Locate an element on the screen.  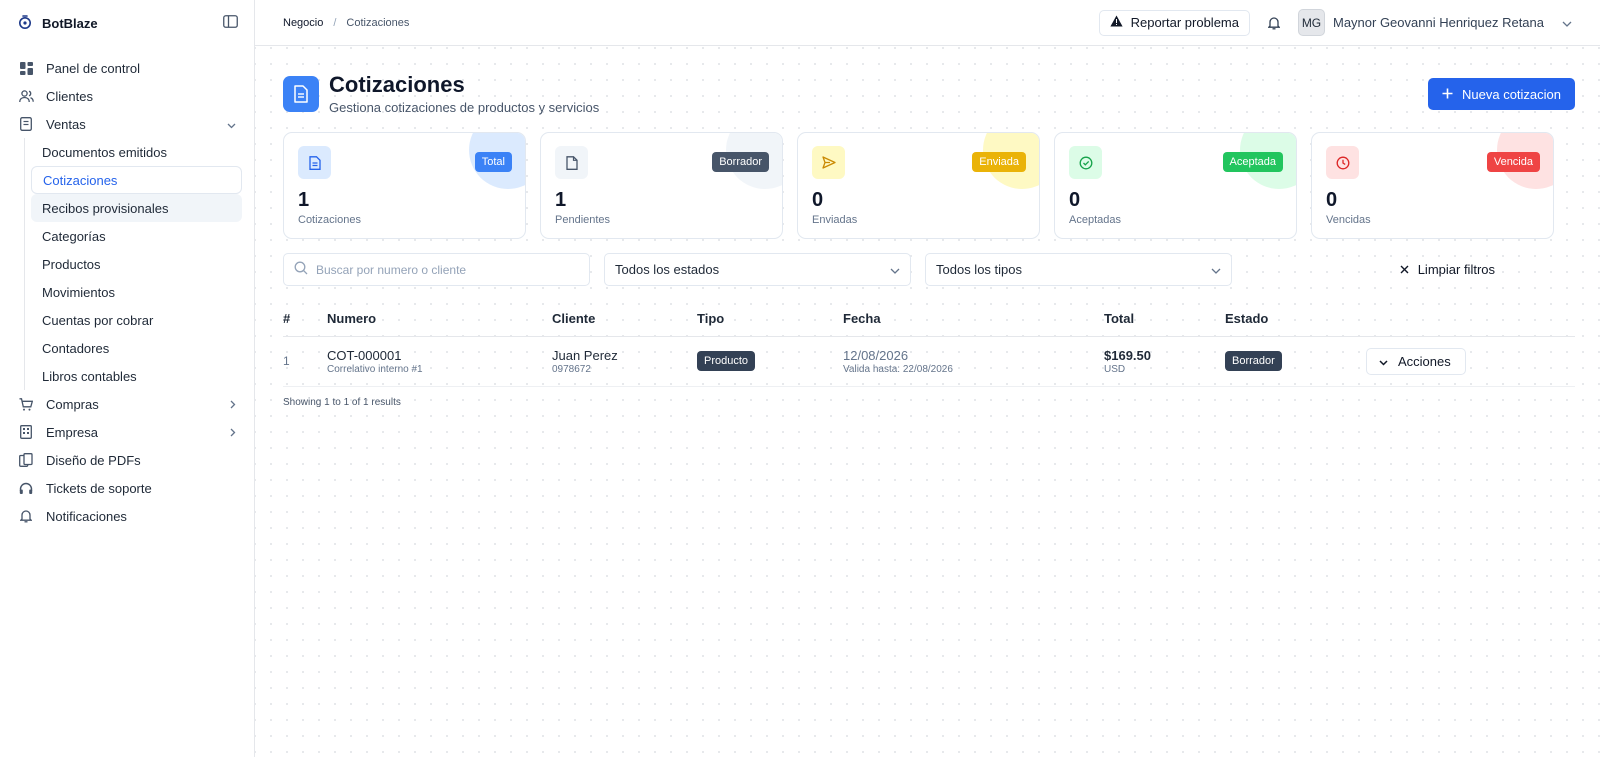
user-menu: MG Maynor Geovanni Henriquez Retana is located at coordinates (1434, 22).